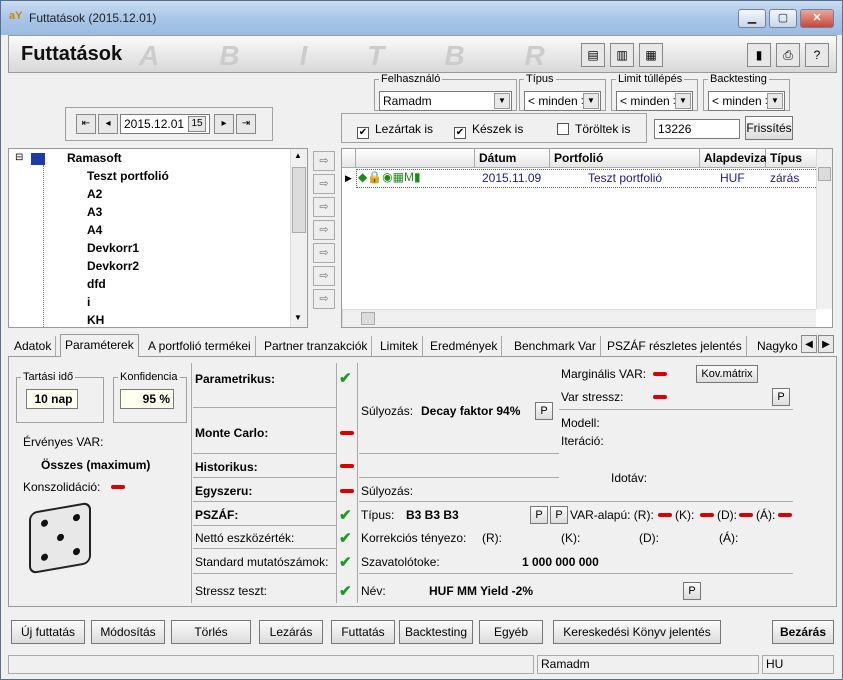 The height and width of the screenshot is (680, 843). I want to click on type-filter: Típus < minden > ▼, so click(562, 92).